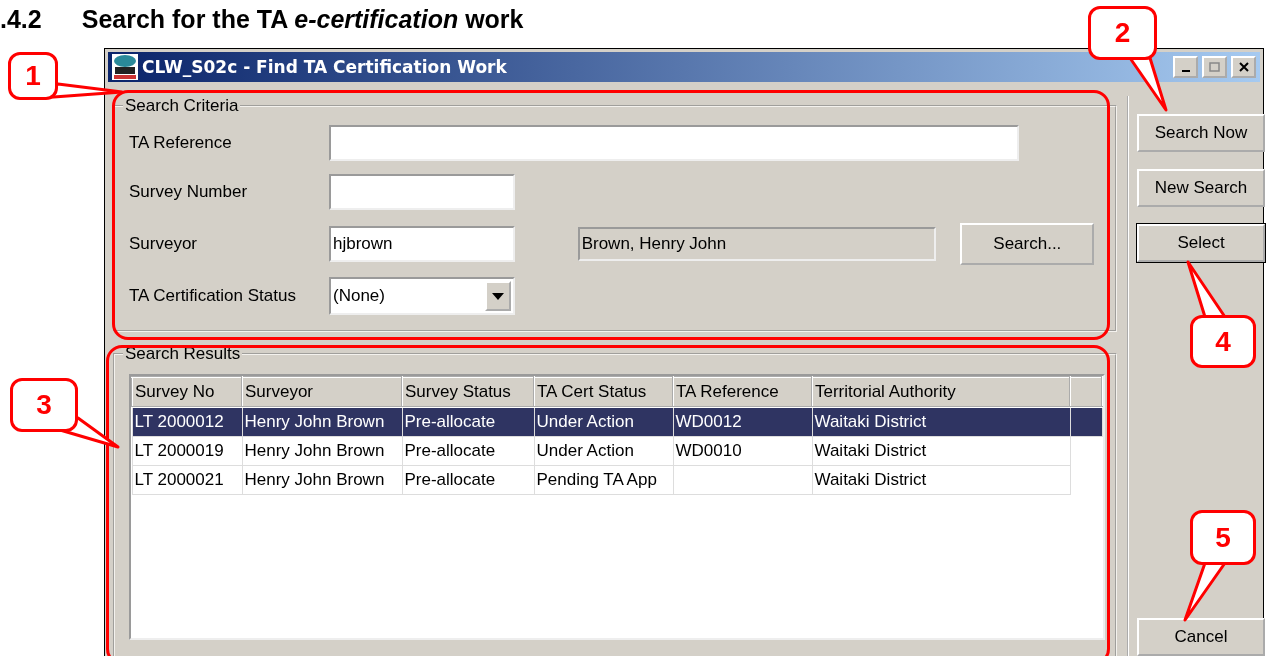 The image size is (1266, 656). I want to click on field-label: TA Reference, so click(181, 143).